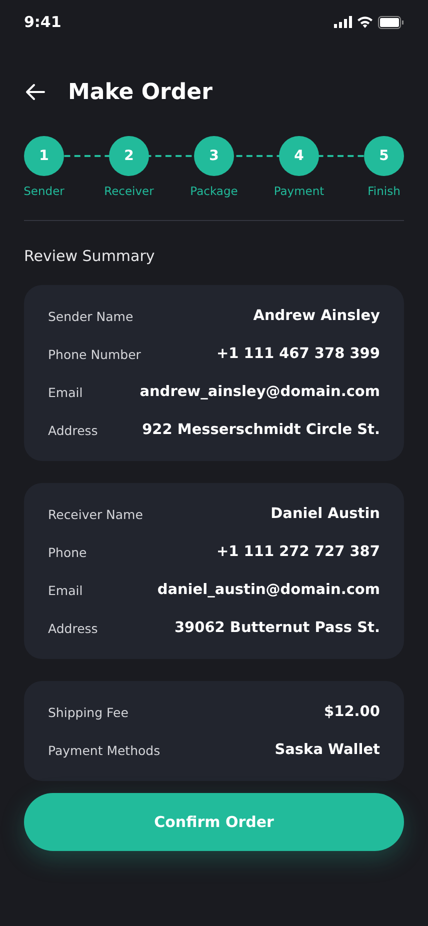 Image resolution: width=428 pixels, height=926 pixels. What do you see at coordinates (129, 191) in the screenshot?
I see `step-label: Receiver` at bounding box center [129, 191].